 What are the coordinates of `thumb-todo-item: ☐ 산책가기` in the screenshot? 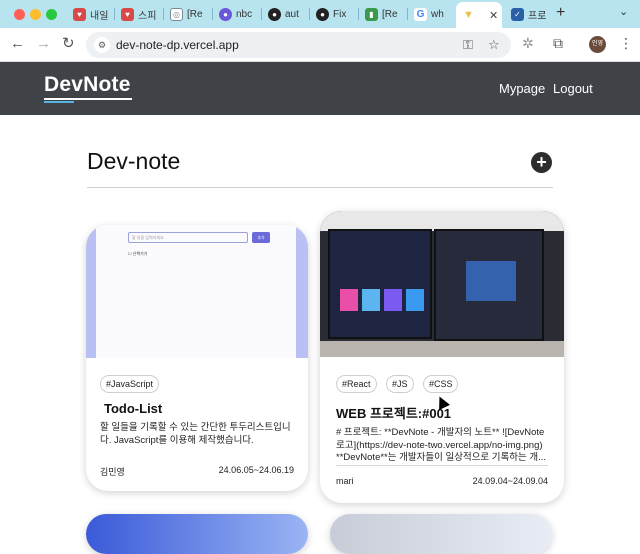 It's located at (138, 253).